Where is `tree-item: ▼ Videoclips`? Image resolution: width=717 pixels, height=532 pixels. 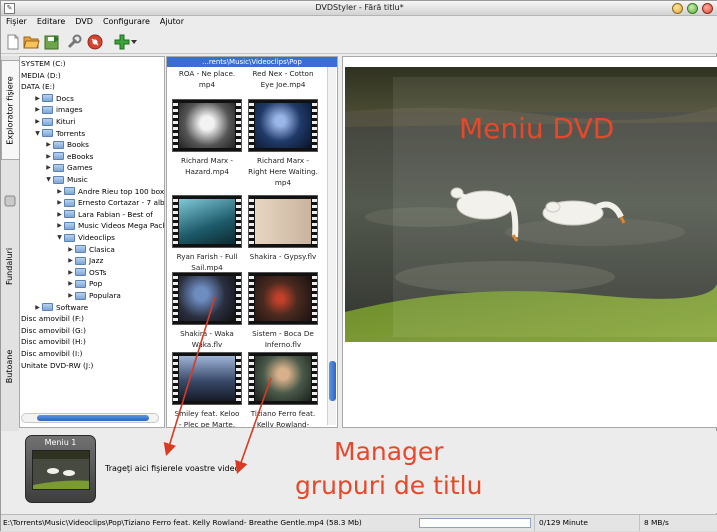 tree-item: ▼ Videoclips is located at coordinates (85, 237).